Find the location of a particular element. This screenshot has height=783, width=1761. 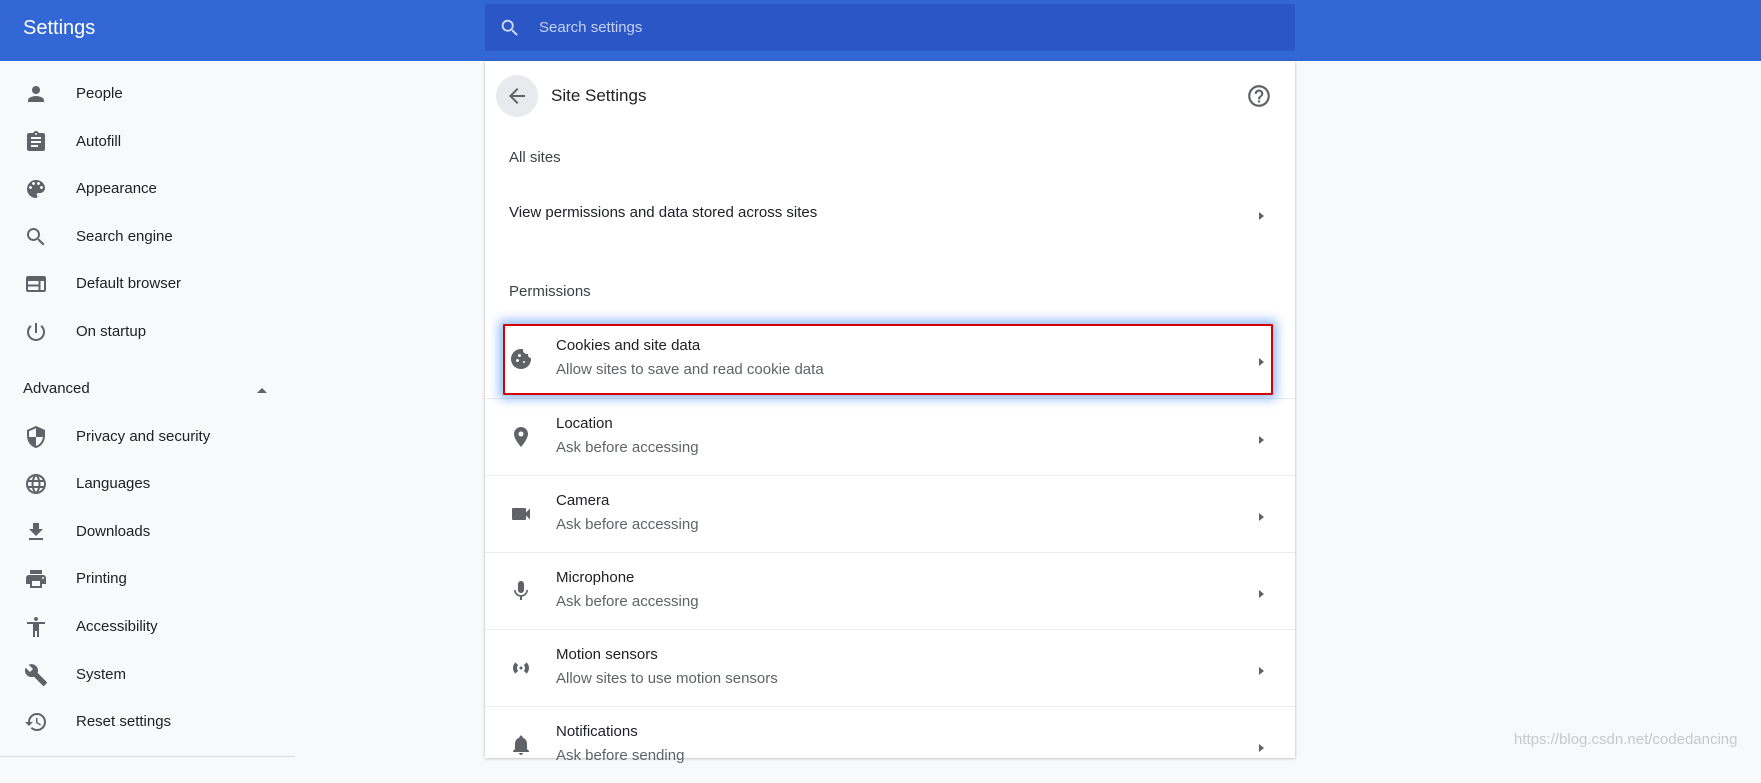

person-icon is located at coordinates (36, 94).